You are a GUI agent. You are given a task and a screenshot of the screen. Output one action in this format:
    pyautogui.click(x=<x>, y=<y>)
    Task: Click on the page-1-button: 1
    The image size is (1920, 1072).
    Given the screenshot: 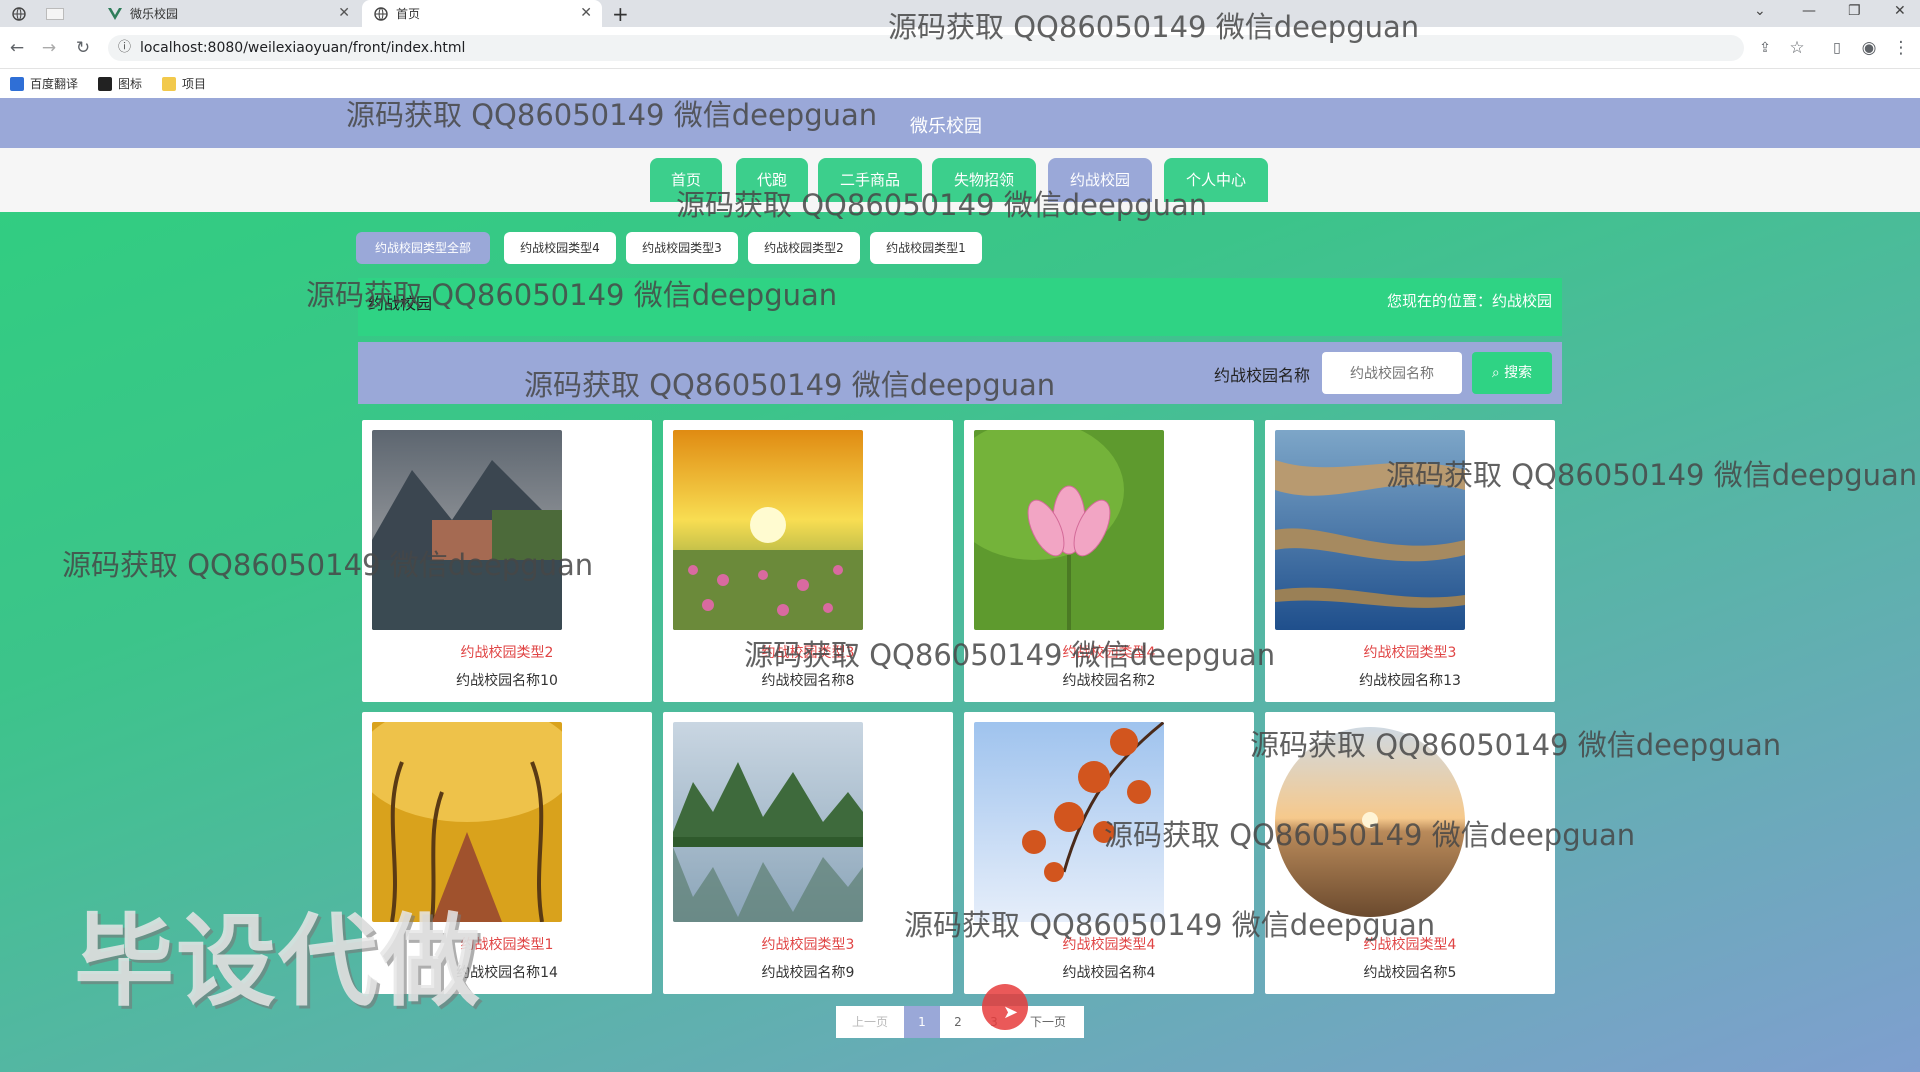 What is the action you would take?
    pyautogui.click(x=922, y=1022)
    